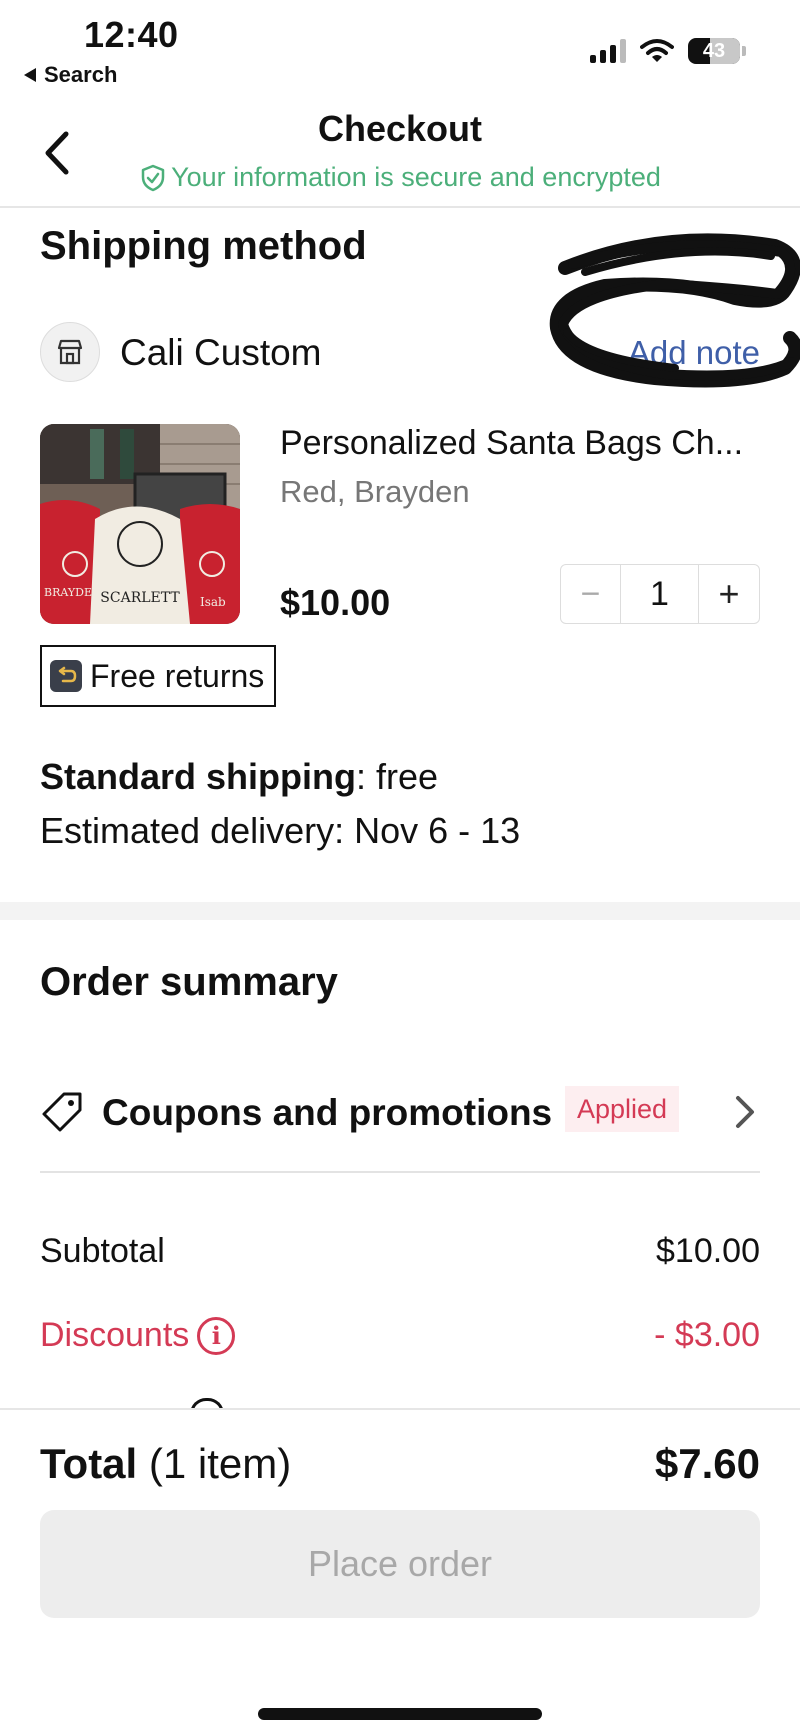  Describe the element at coordinates (335, 602) in the screenshot. I see `product-price: $10.00` at that location.